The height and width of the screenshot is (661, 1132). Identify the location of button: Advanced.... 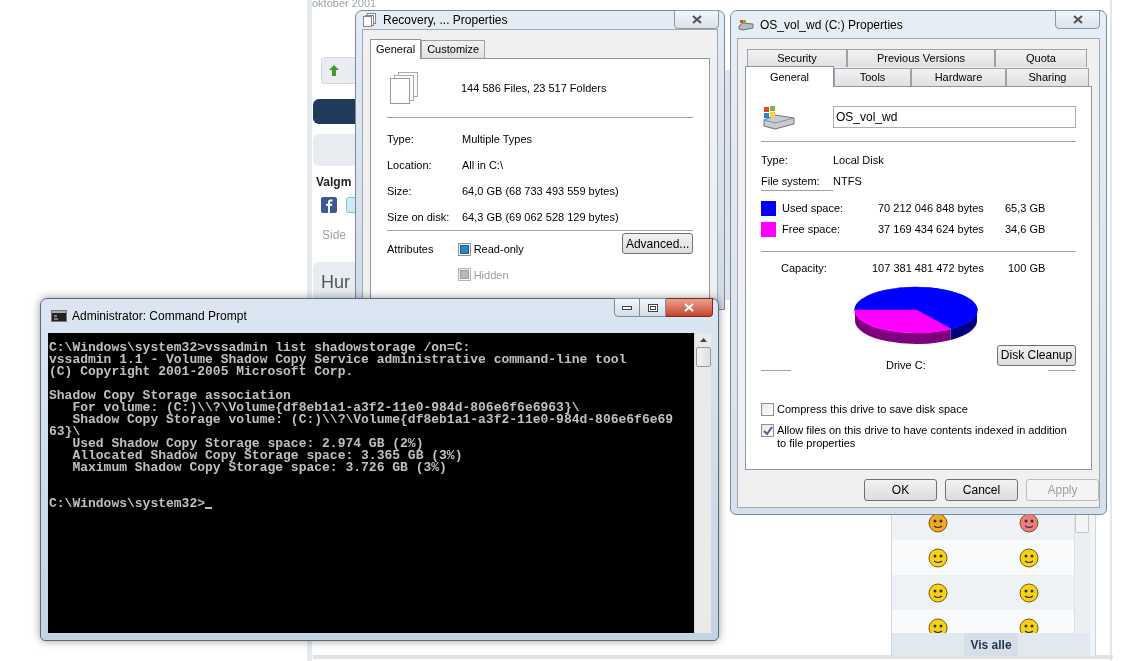
(657, 243).